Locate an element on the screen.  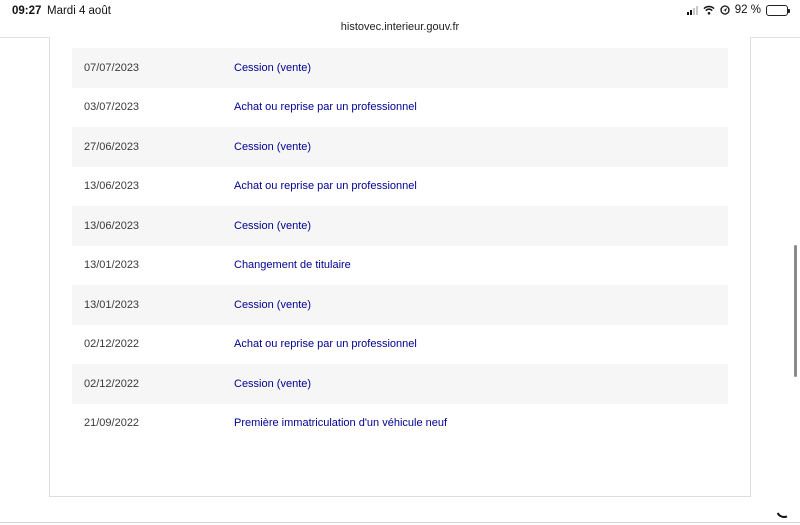
history-event: Changement de titulaire is located at coordinates (292, 265).